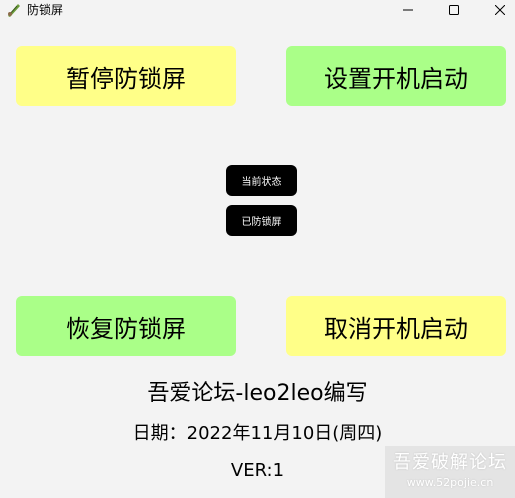 The width and height of the screenshot is (515, 498). What do you see at coordinates (261, 220) in the screenshot?
I see `status-value-button: 已防锁屏` at bounding box center [261, 220].